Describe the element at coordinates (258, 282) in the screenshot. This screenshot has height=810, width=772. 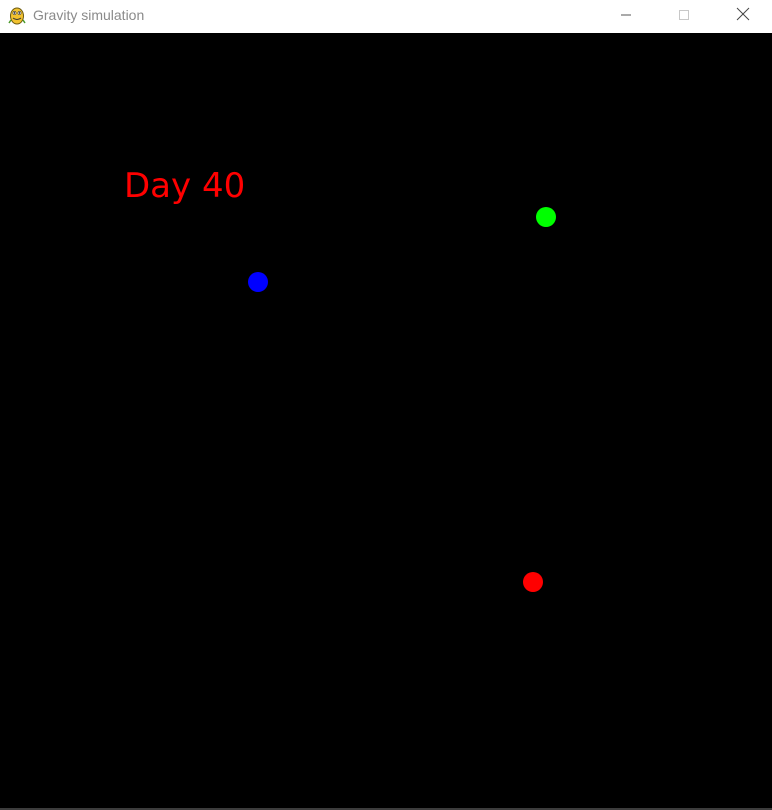
I see `blue-body` at that location.